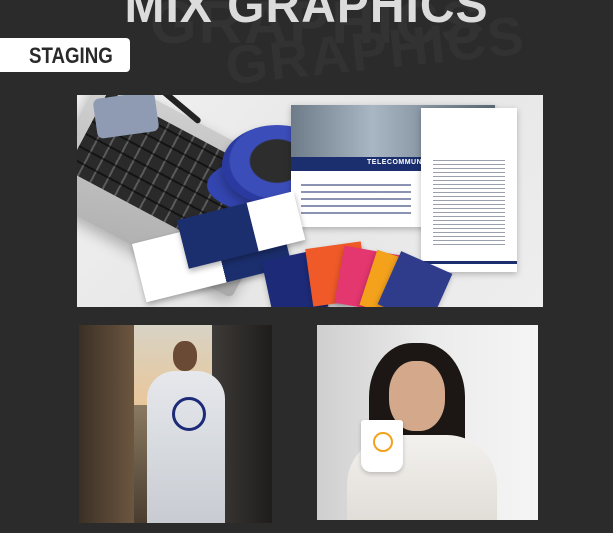 The height and width of the screenshot is (533, 613). What do you see at coordinates (306, 17) in the screenshot?
I see `page-title: MIX GRAPHICS` at bounding box center [306, 17].